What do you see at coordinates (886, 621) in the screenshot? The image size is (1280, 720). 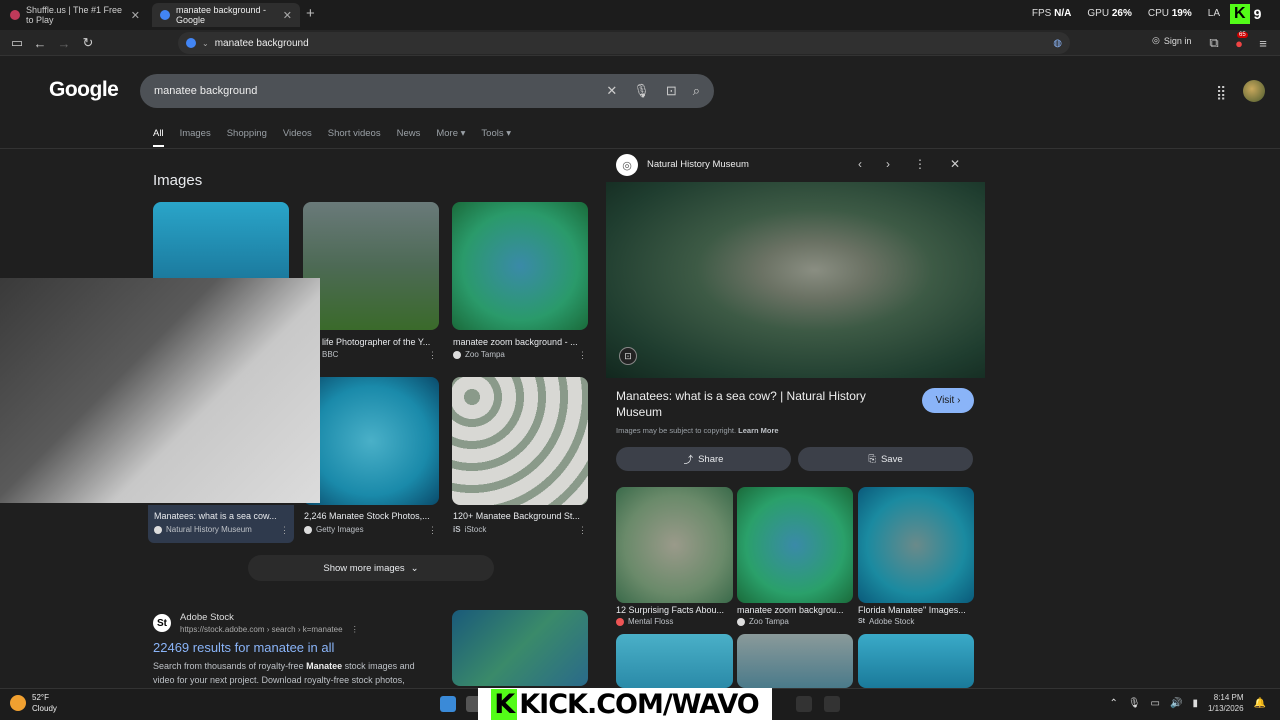 I see `related-source: St Adobe Stock` at bounding box center [886, 621].